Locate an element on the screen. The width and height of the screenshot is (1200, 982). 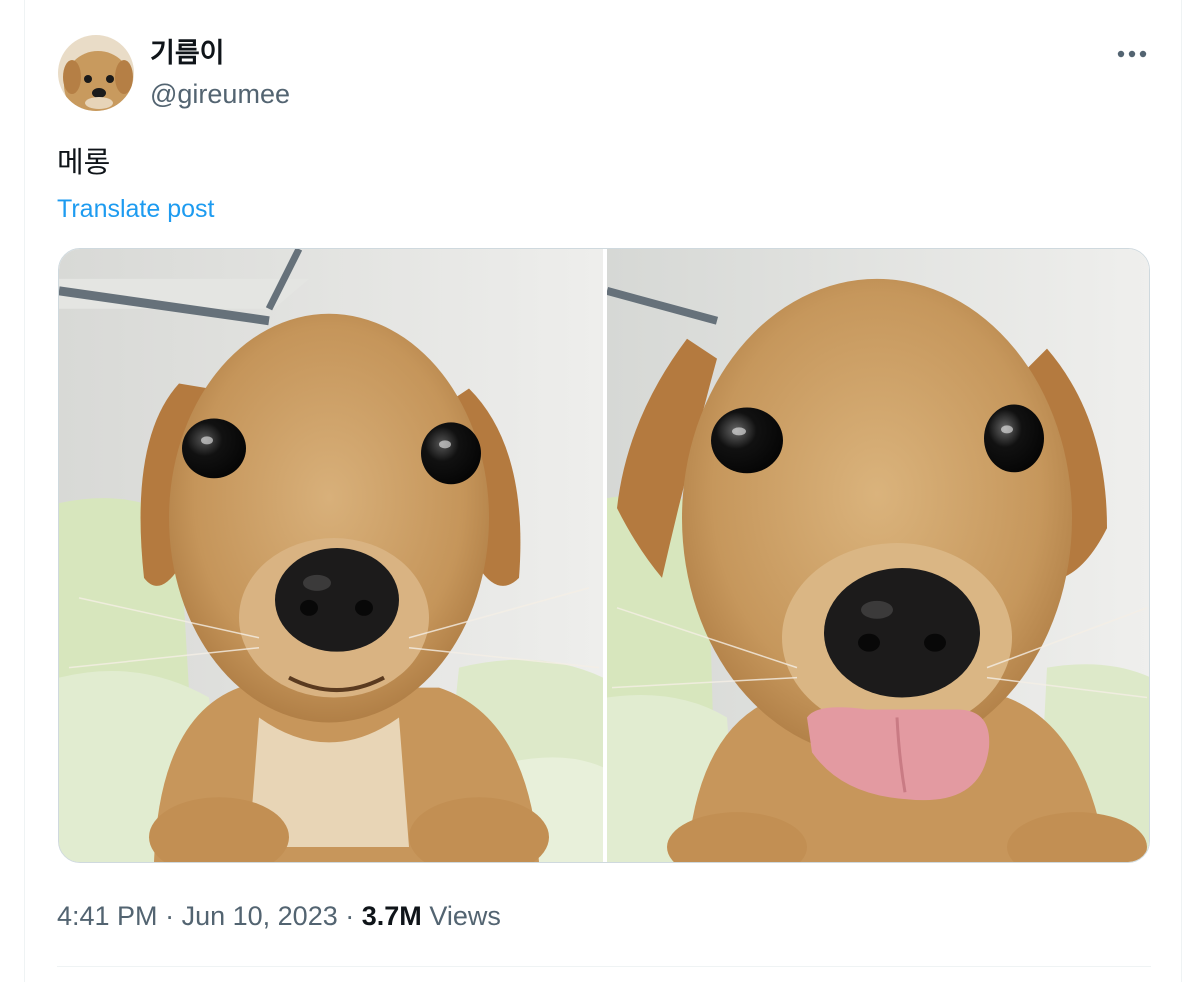
display-name: 기름이 is located at coordinates (187, 54).